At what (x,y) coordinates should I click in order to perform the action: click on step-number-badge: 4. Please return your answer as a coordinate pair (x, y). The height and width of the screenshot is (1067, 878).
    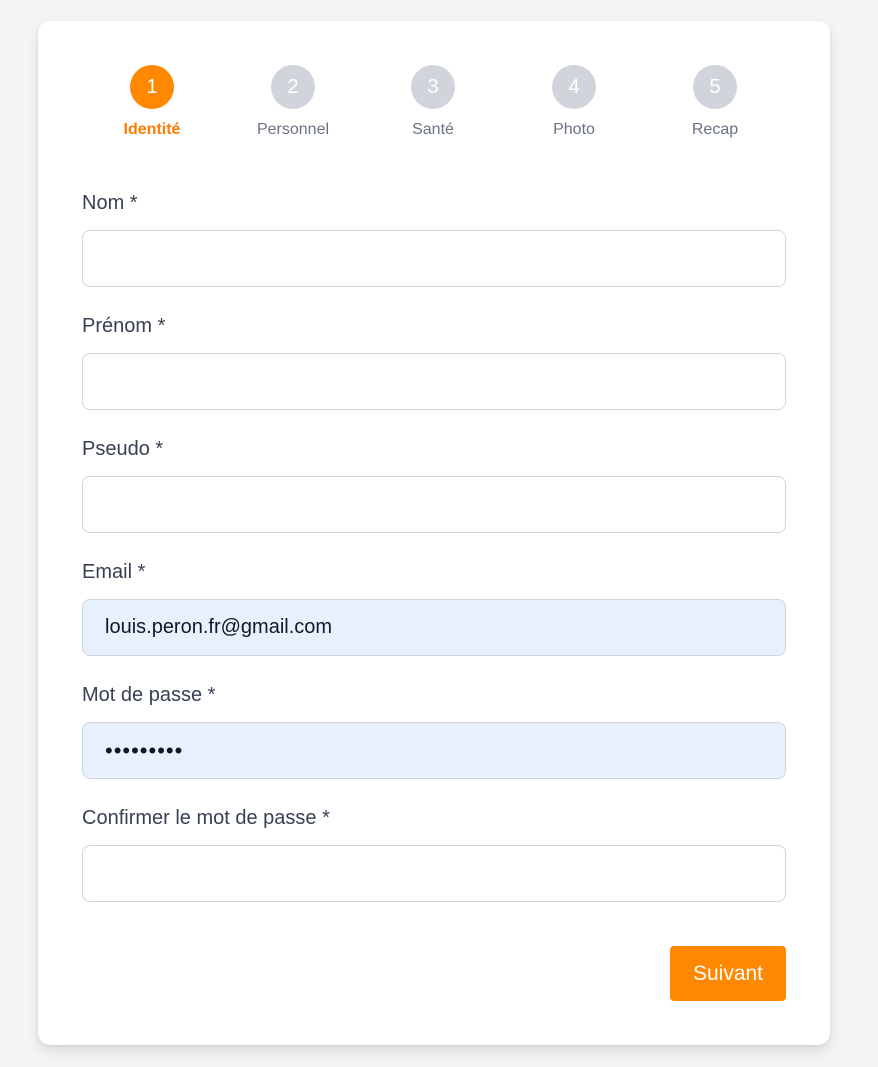
    Looking at the image, I should click on (574, 87).